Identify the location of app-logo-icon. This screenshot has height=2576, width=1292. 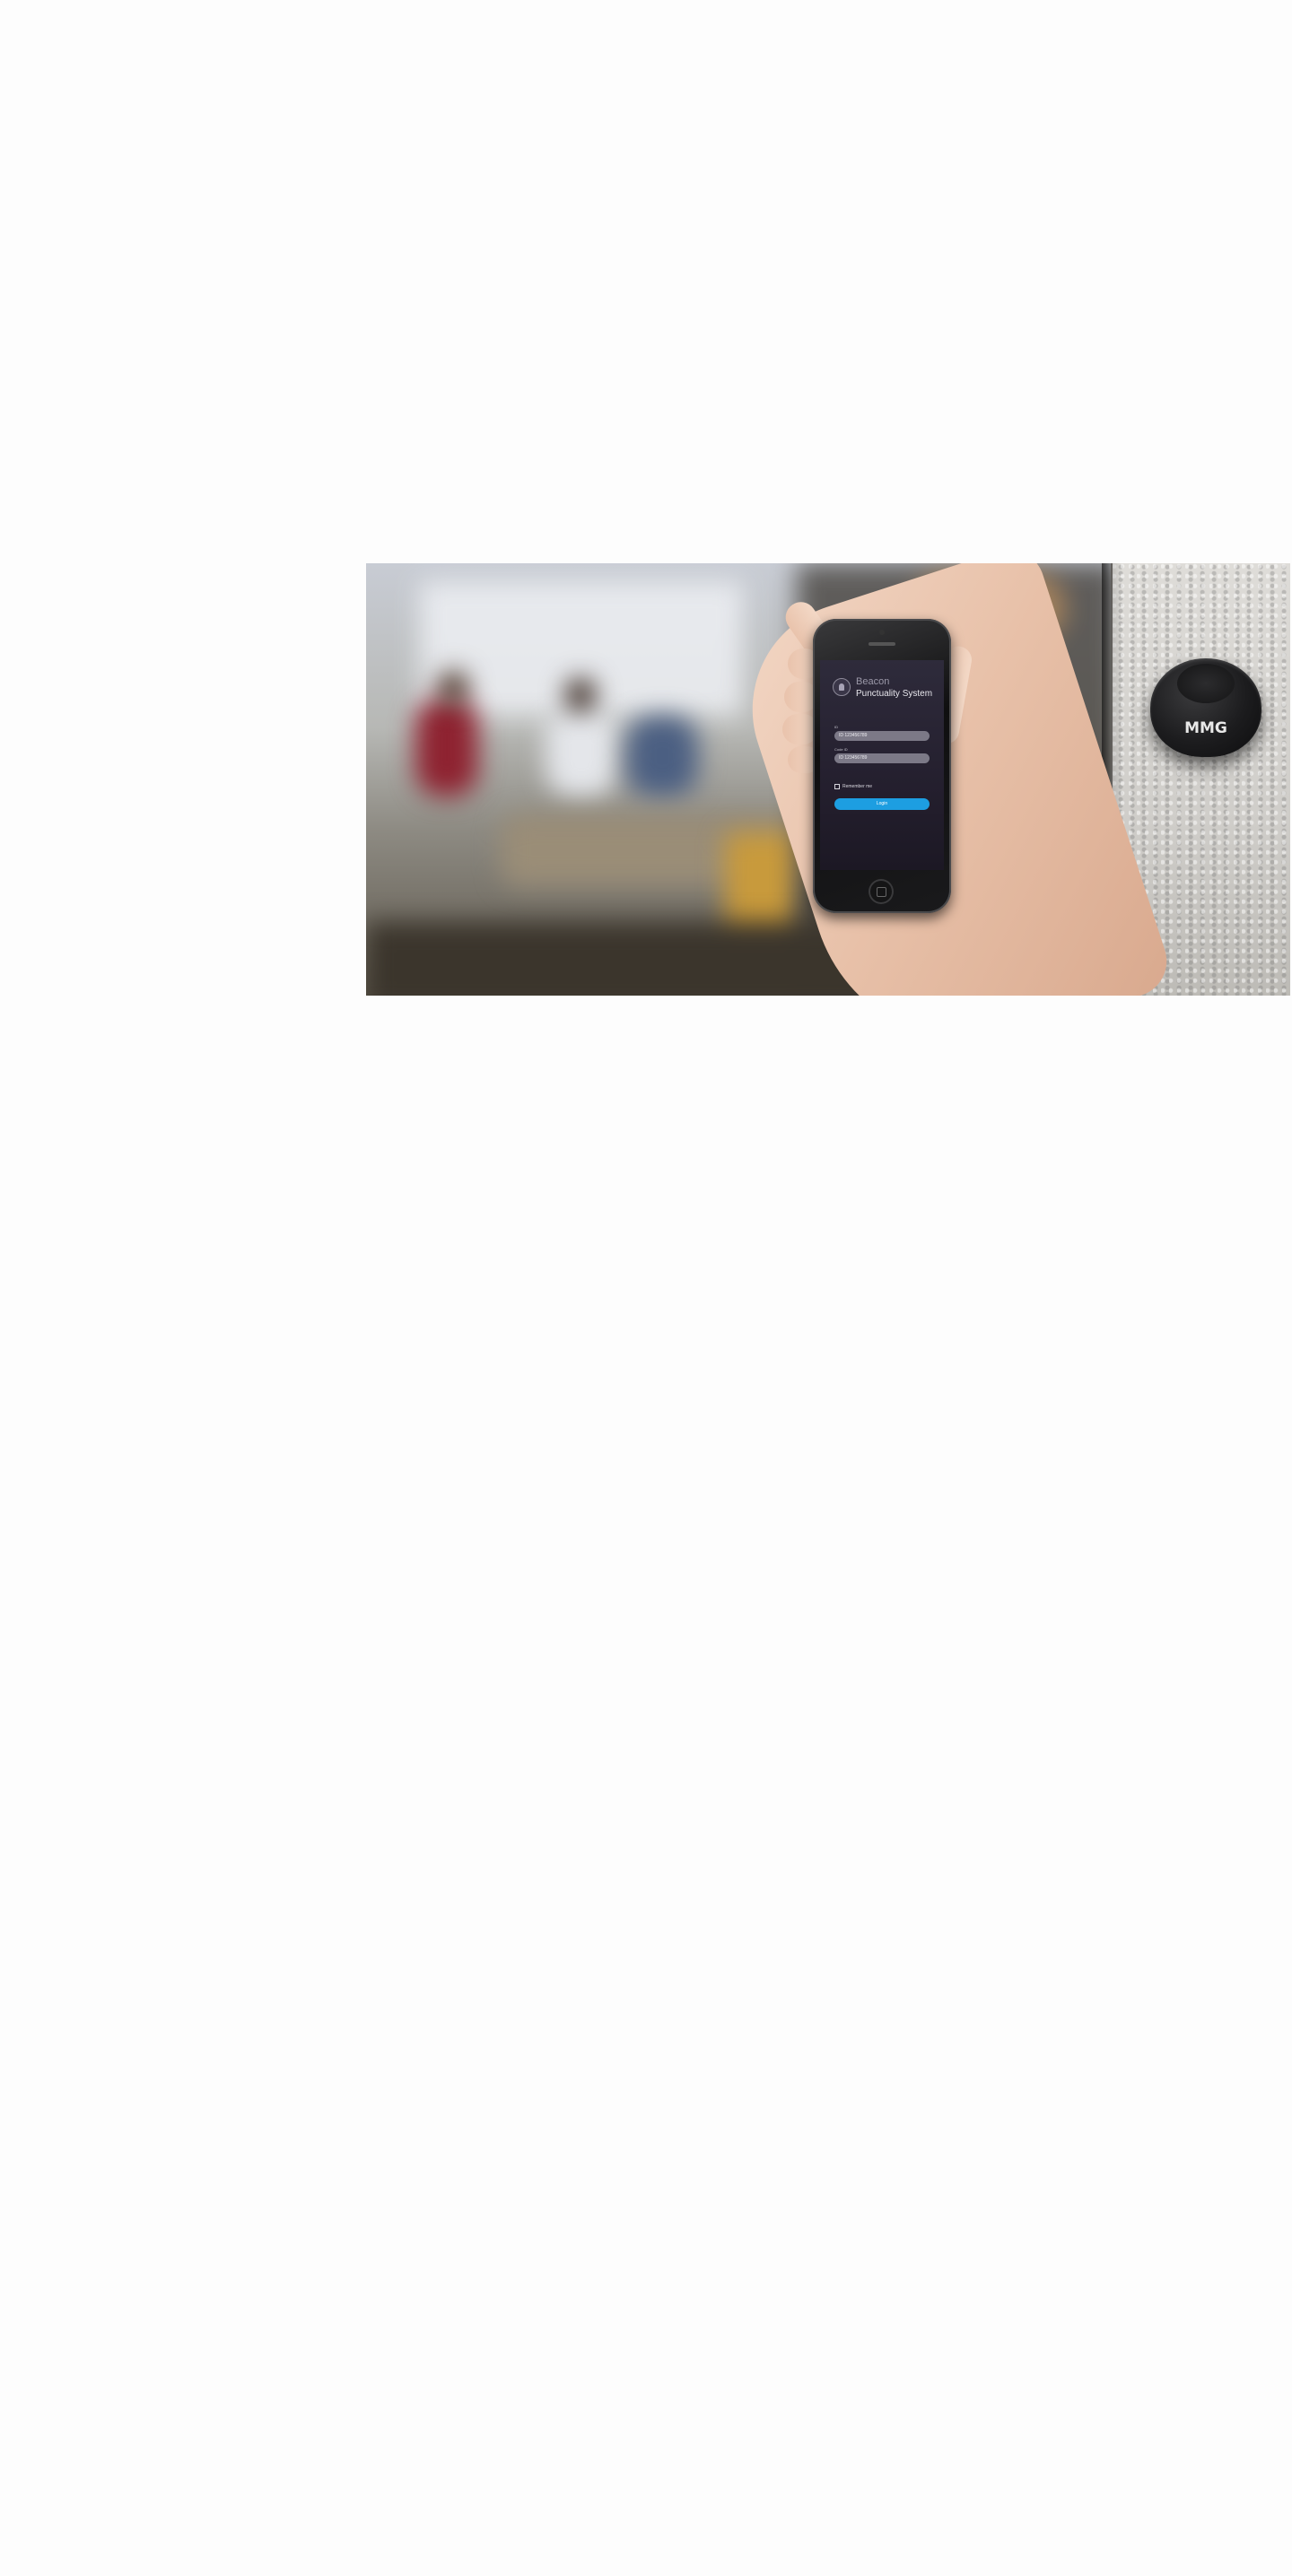
(842, 687).